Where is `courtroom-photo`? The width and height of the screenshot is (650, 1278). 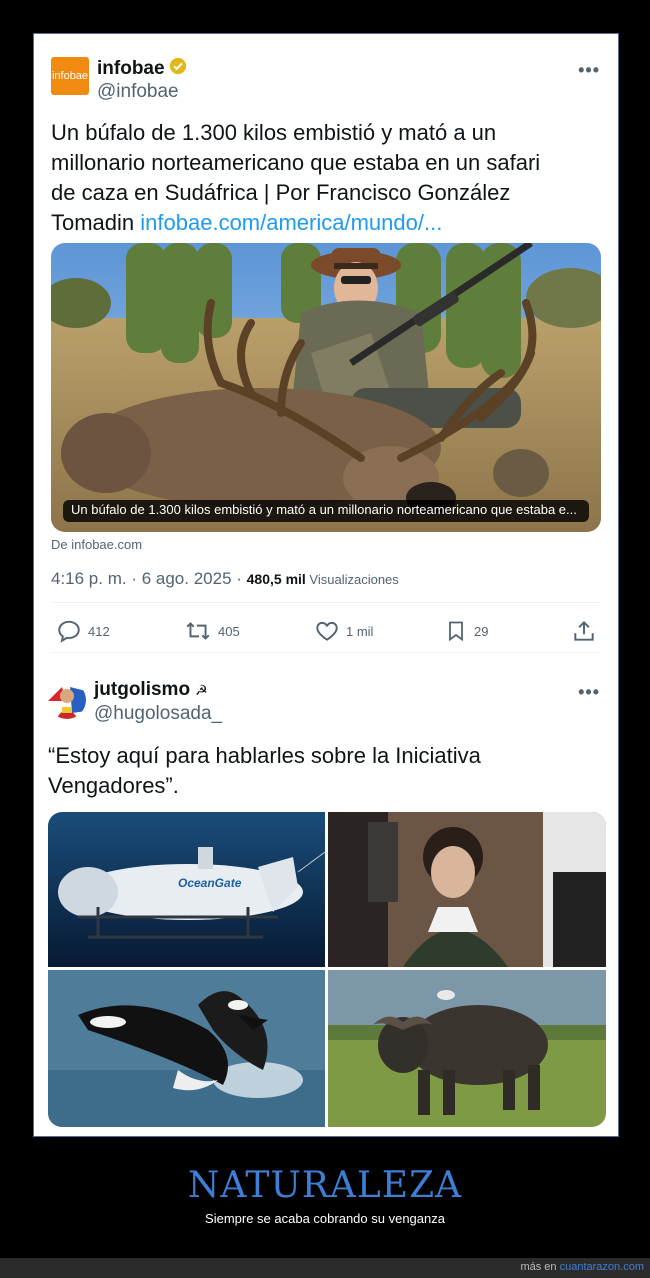 courtroom-photo is located at coordinates (467, 889).